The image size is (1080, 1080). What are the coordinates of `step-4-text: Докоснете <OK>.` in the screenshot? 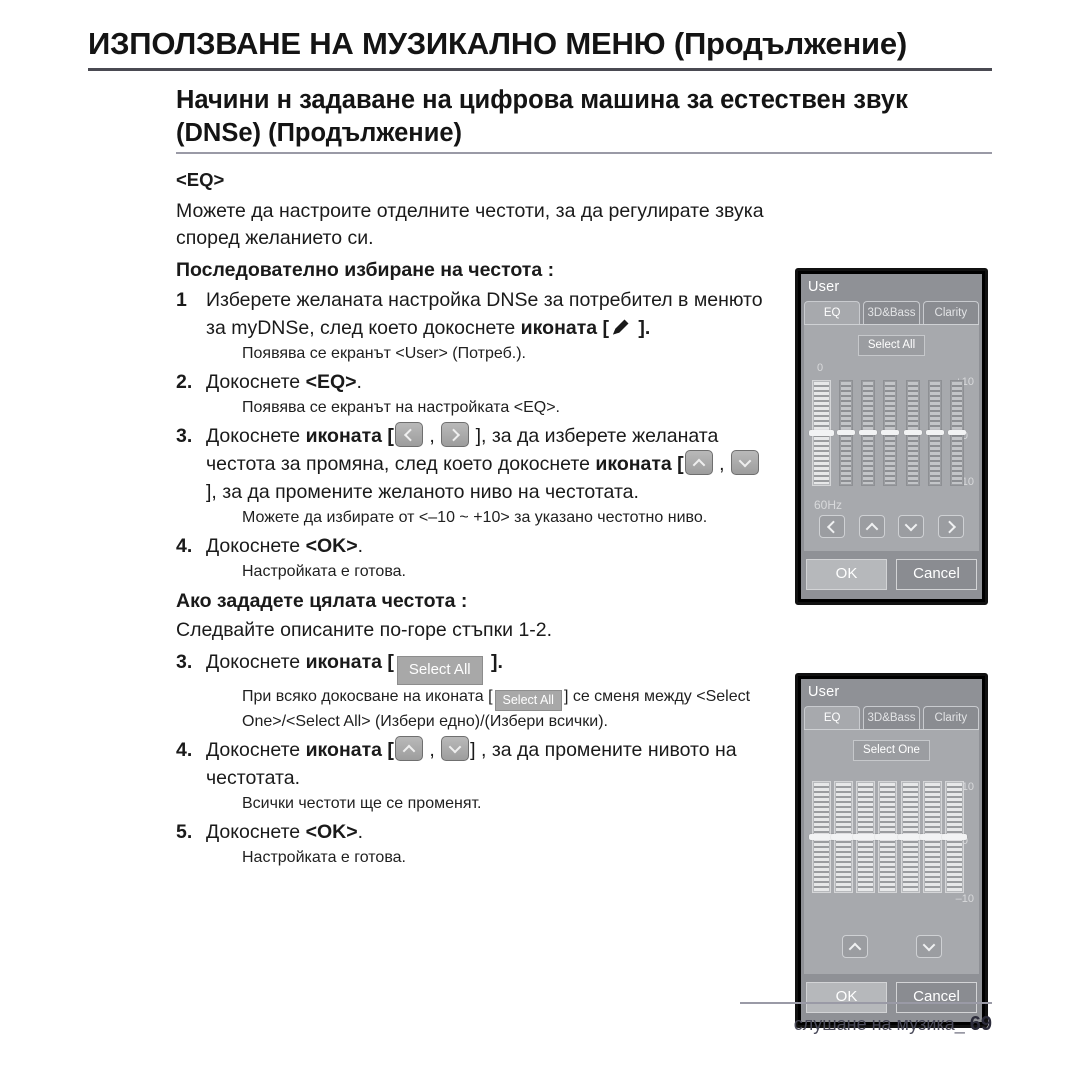 It's located at (491, 546).